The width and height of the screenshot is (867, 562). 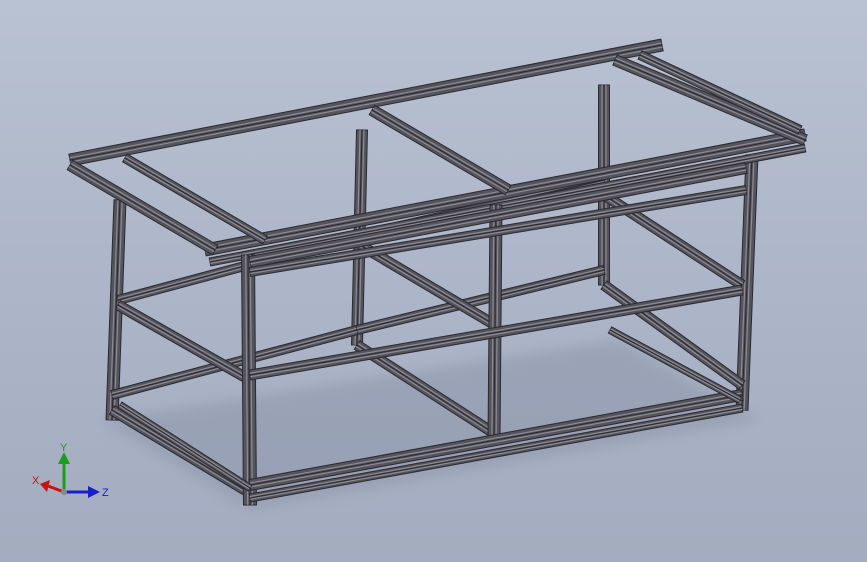 What do you see at coordinates (70, 470) in the screenshot?
I see `coordinate-triad: Y Z X` at bounding box center [70, 470].